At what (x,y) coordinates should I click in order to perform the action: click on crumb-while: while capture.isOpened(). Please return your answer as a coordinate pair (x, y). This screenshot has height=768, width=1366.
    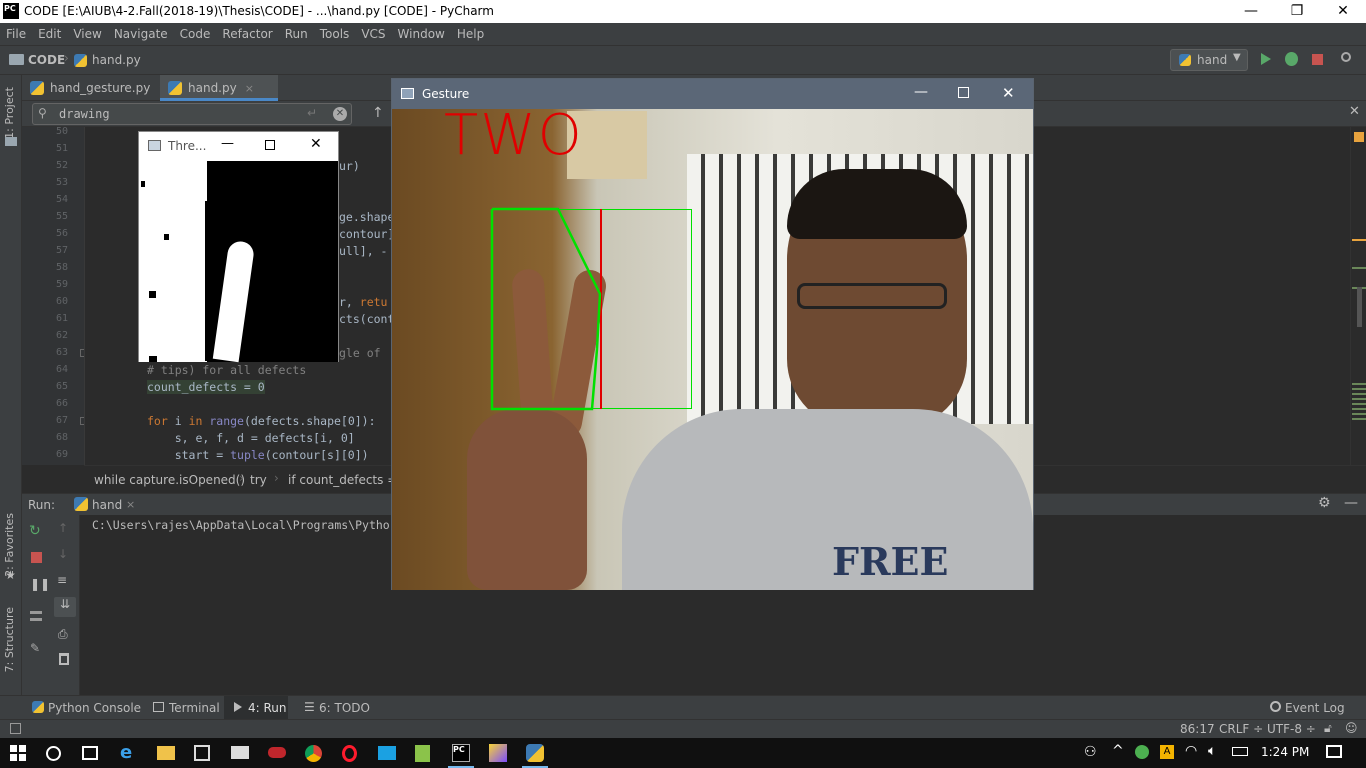
    Looking at the image, I should click on (169, 480).